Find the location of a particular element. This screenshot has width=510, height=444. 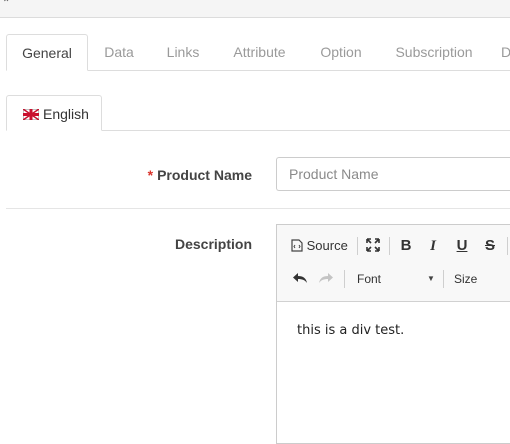

tab-option-label: Option is located at coordinates (341, 52).